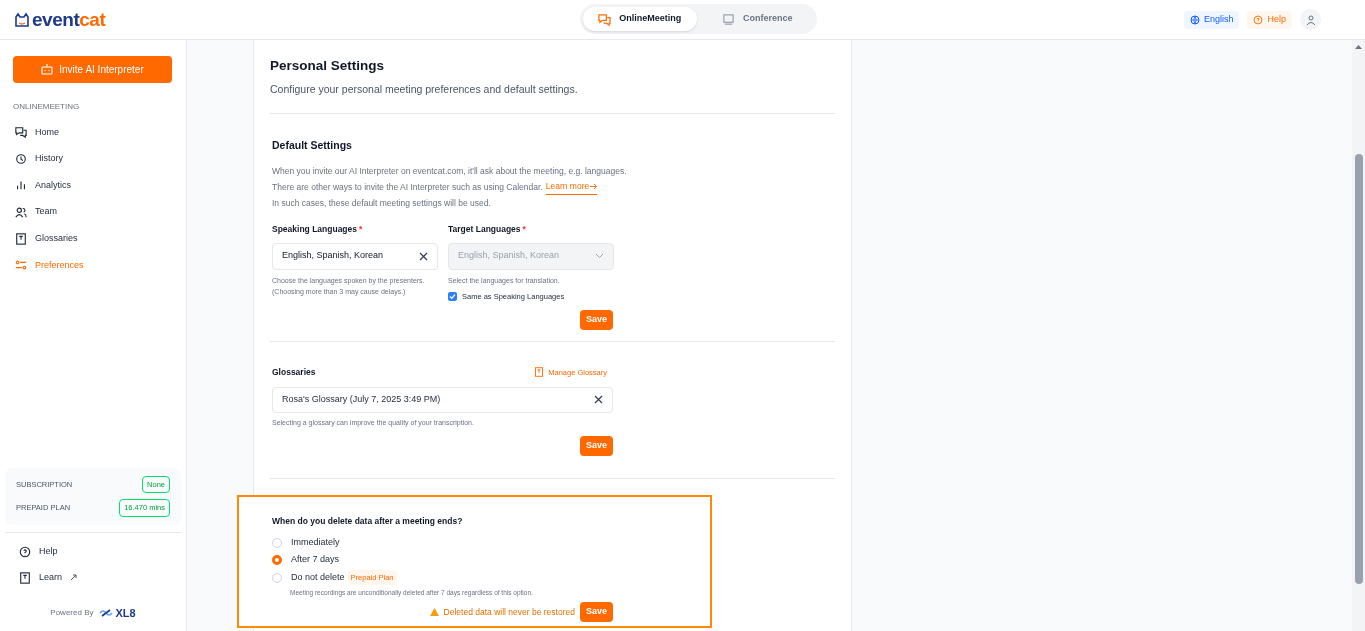  What do you see at coordinates (452, 296) in the screenshot?
I see `checkmark-icon` at bounding box center [452, 296].